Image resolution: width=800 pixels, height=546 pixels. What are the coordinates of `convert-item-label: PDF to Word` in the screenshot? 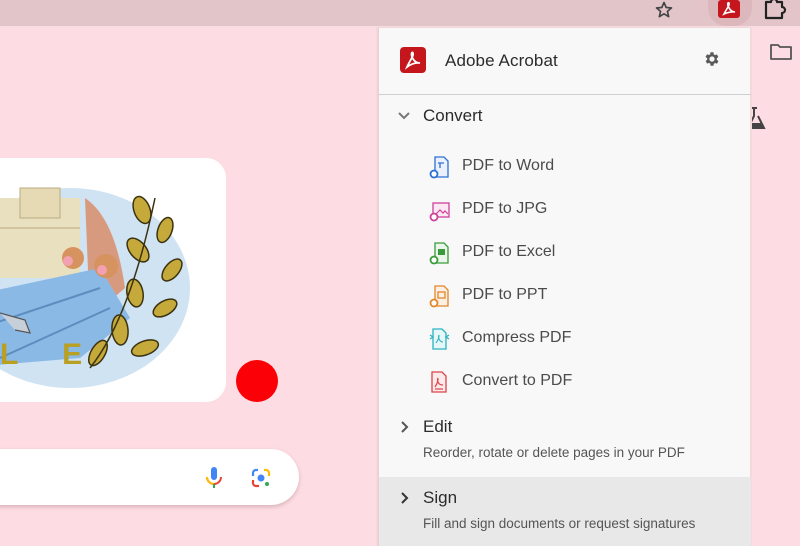 It's located at (508, 165).